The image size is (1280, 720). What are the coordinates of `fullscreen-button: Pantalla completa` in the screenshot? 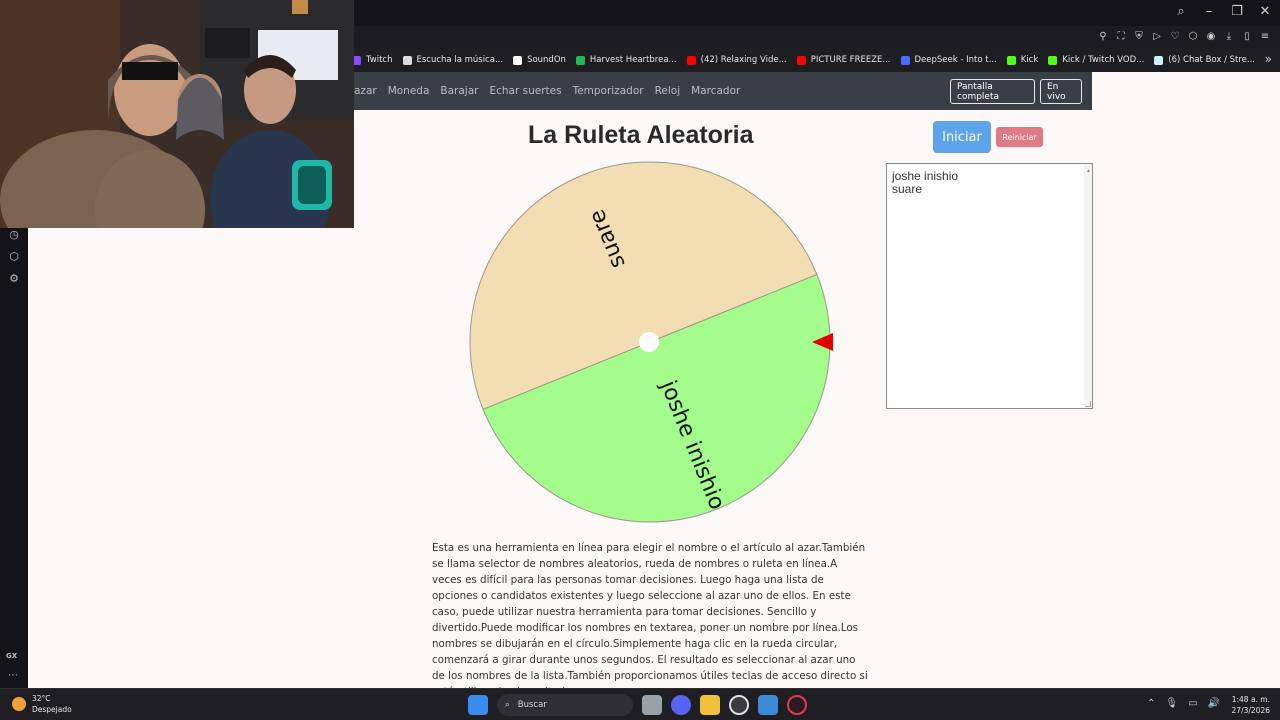 It's located at (992, 91).